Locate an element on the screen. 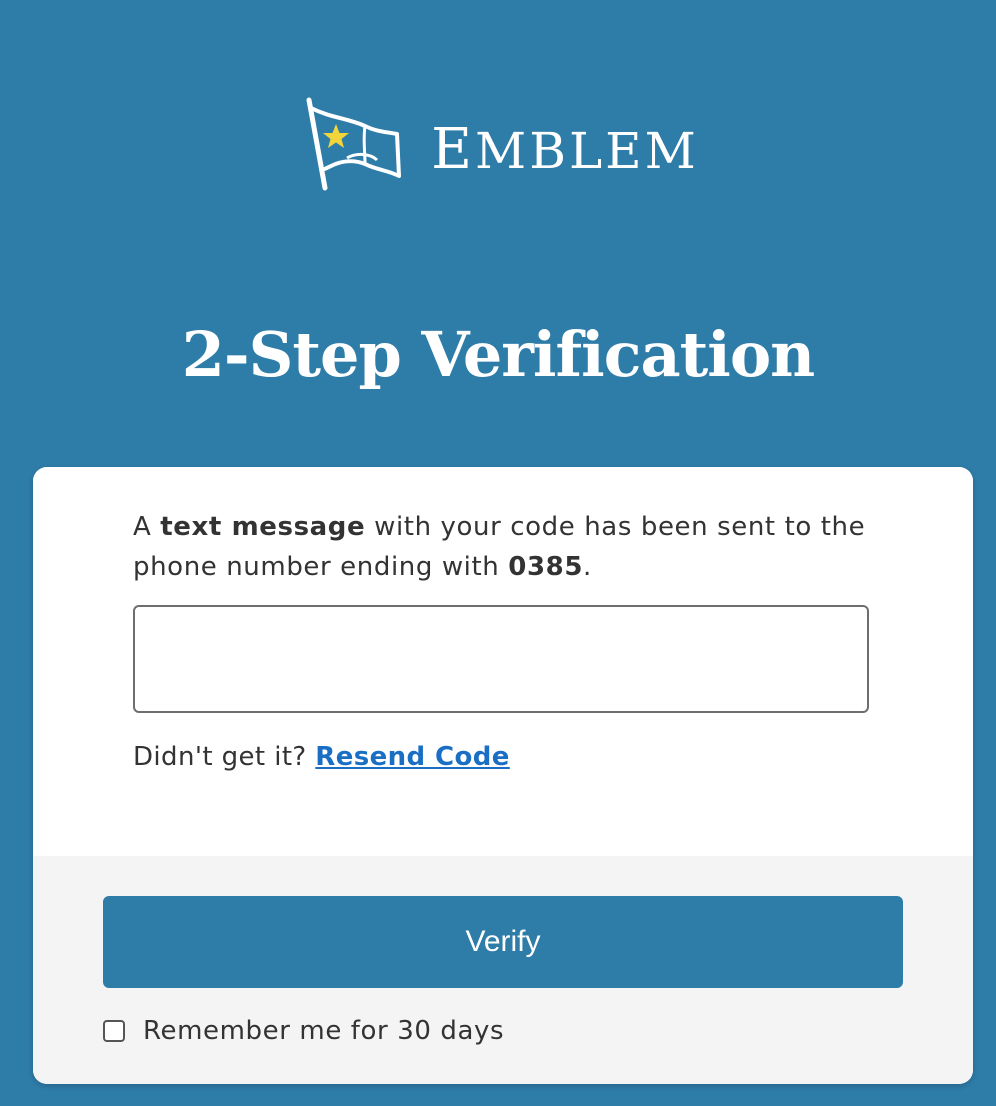  verification-code-input is located at coordinates (501, 659).